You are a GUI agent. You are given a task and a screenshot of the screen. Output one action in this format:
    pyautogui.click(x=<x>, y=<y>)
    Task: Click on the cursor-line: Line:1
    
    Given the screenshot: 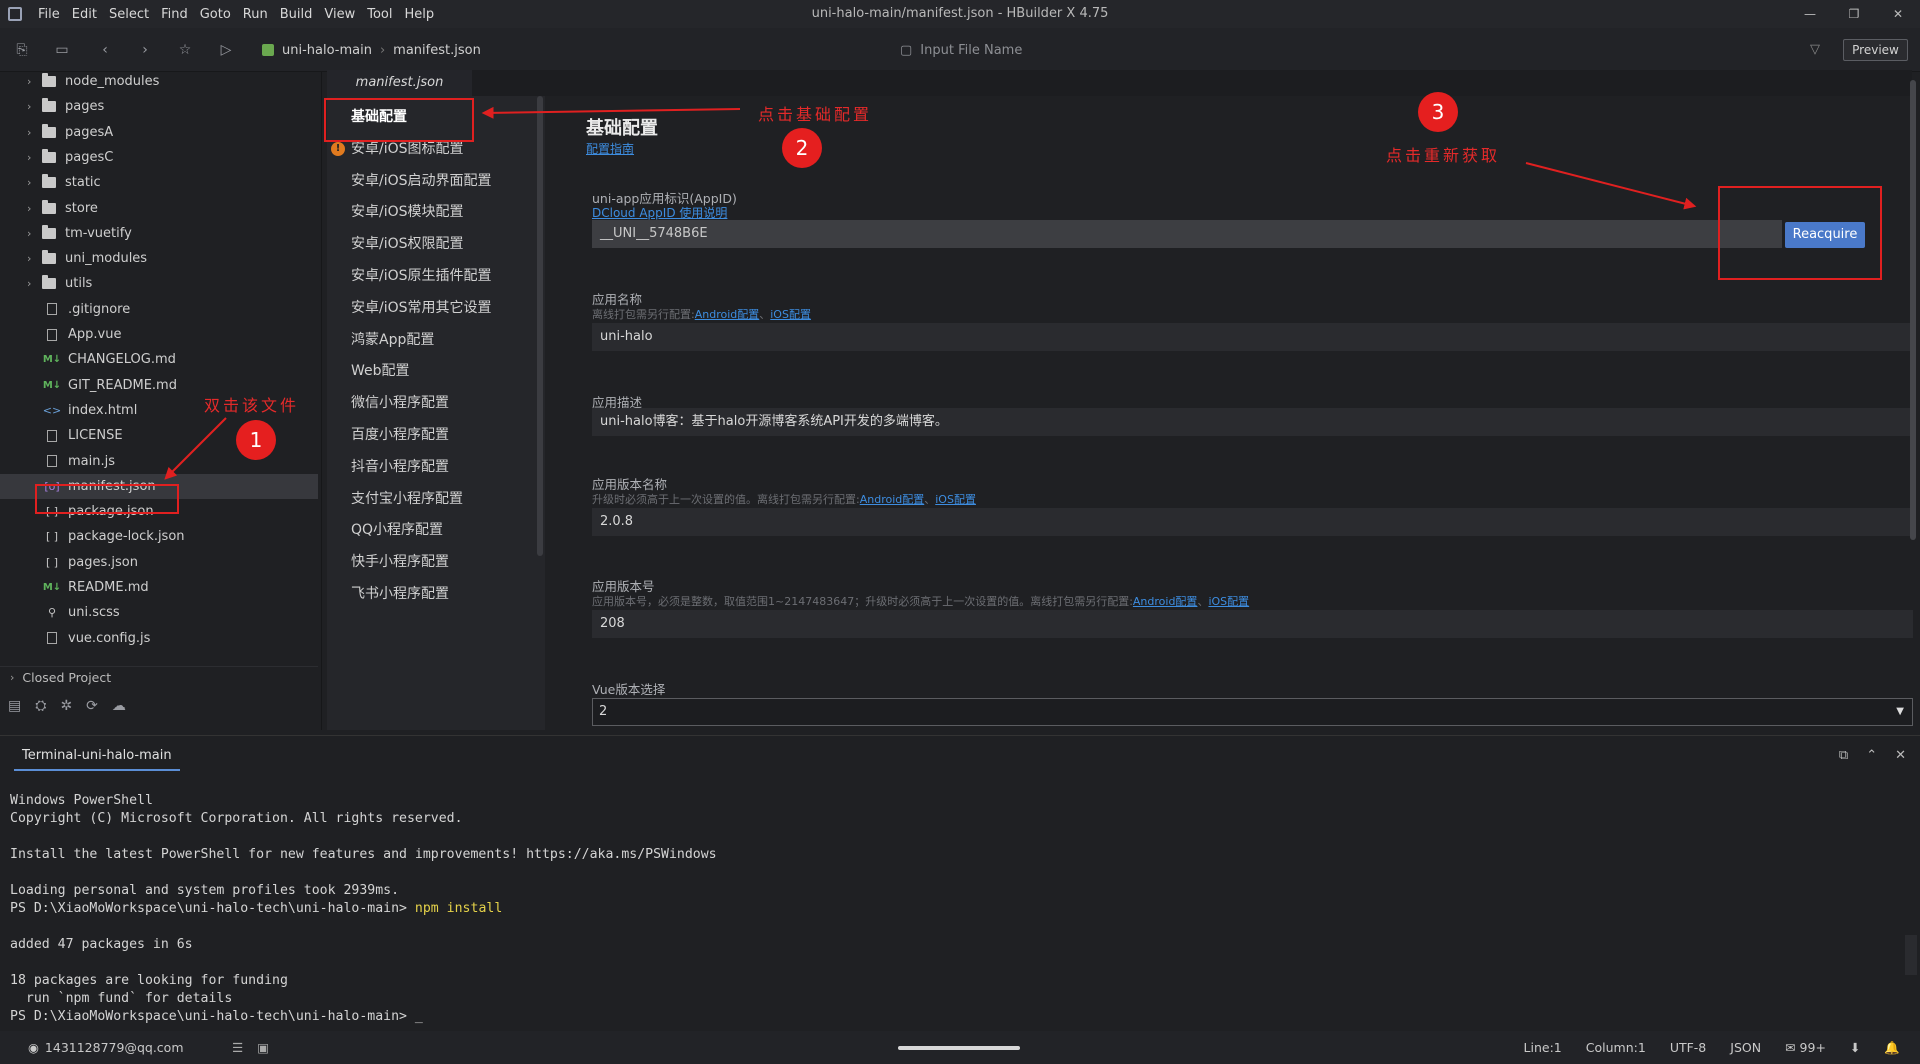 What is the action you would take?
    pyautogui.click(x=1543, y=1047)
    